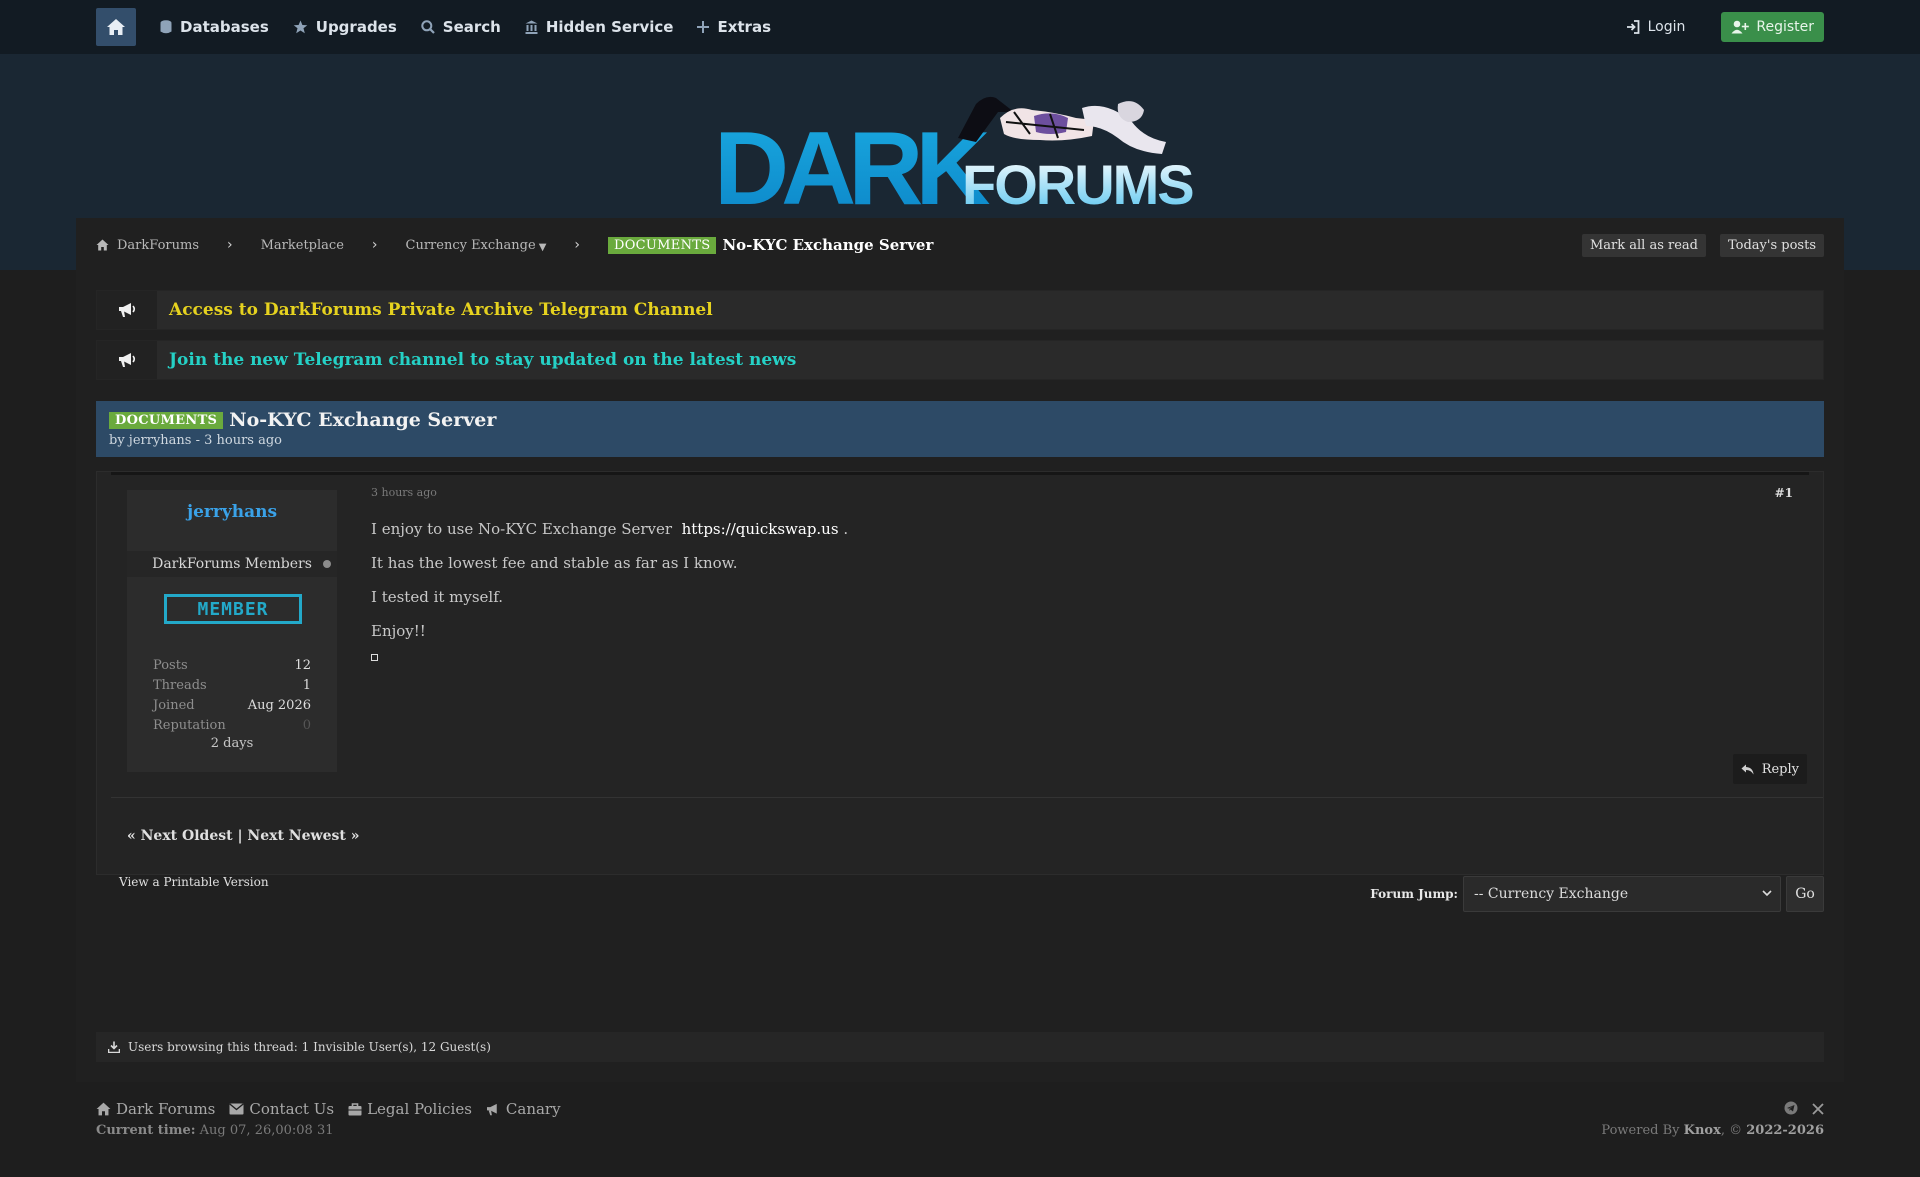 This screenshot has height=1177, width=1920. I want to click on nav-hidden-service-label: Hidden Service, so click(609, 27).